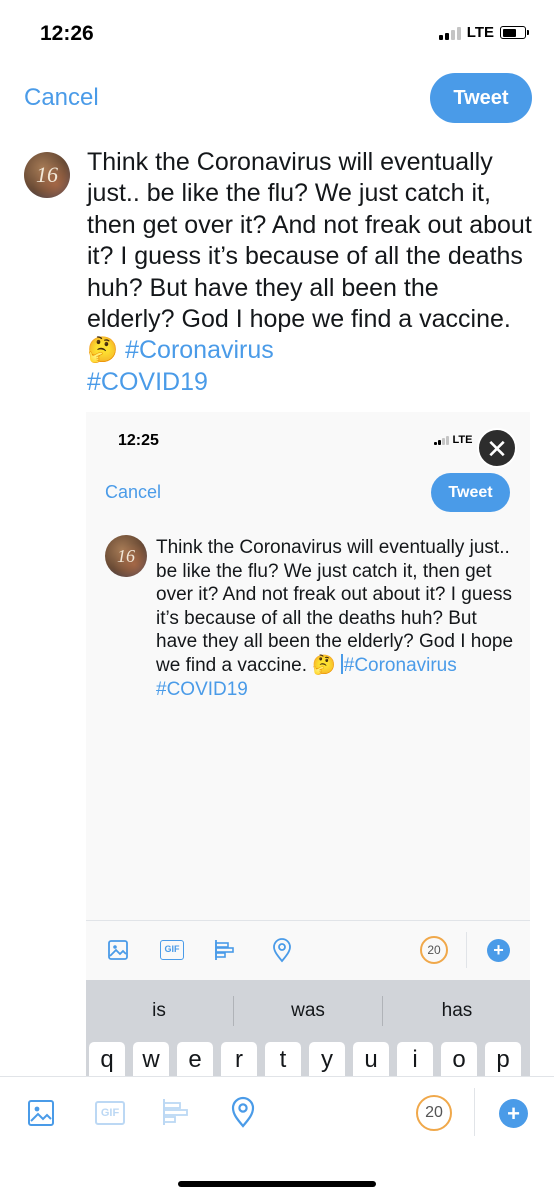  Describe the element at coordinates (243, 1112) in the screenshot. I see `location-icon` at that location.